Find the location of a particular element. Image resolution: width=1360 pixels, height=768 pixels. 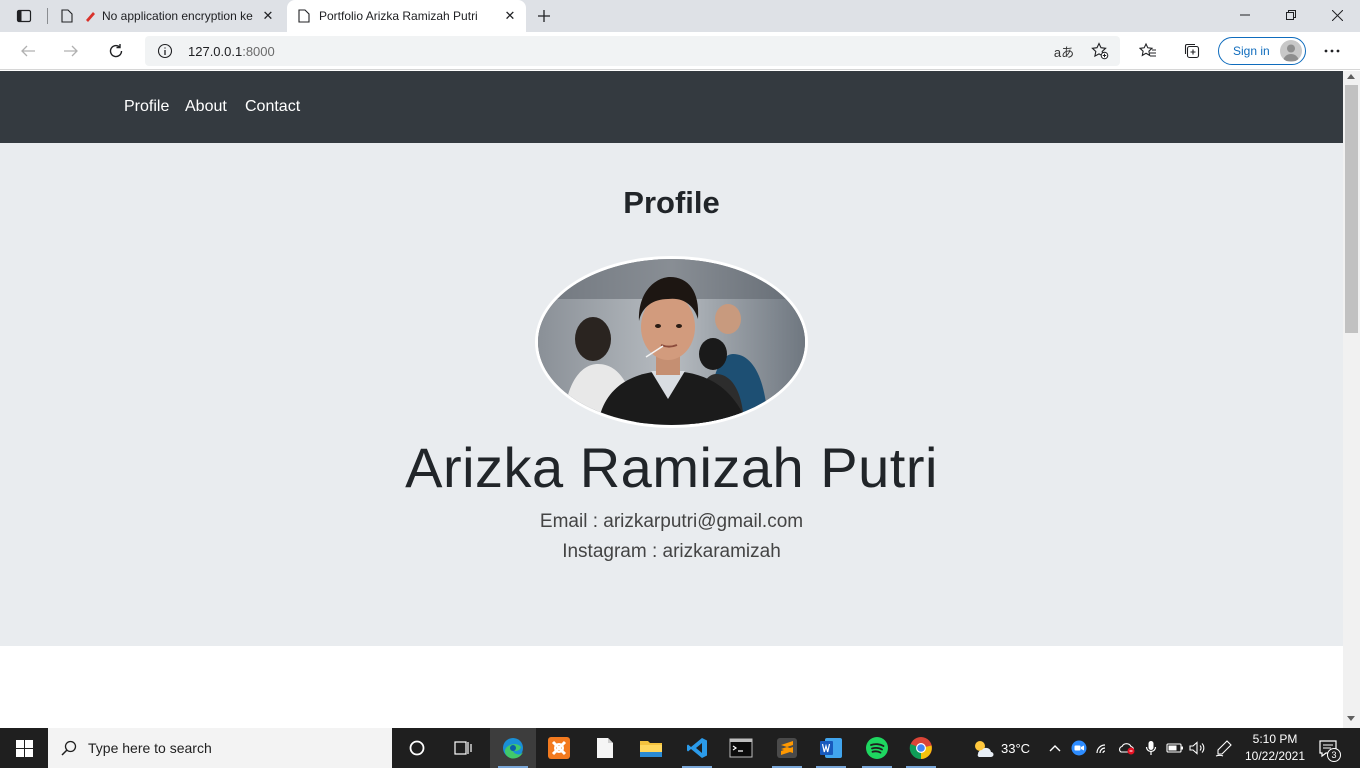

tab-title: Portfolio Arizka Ramizah Putri is located at coordinates (398, 16).